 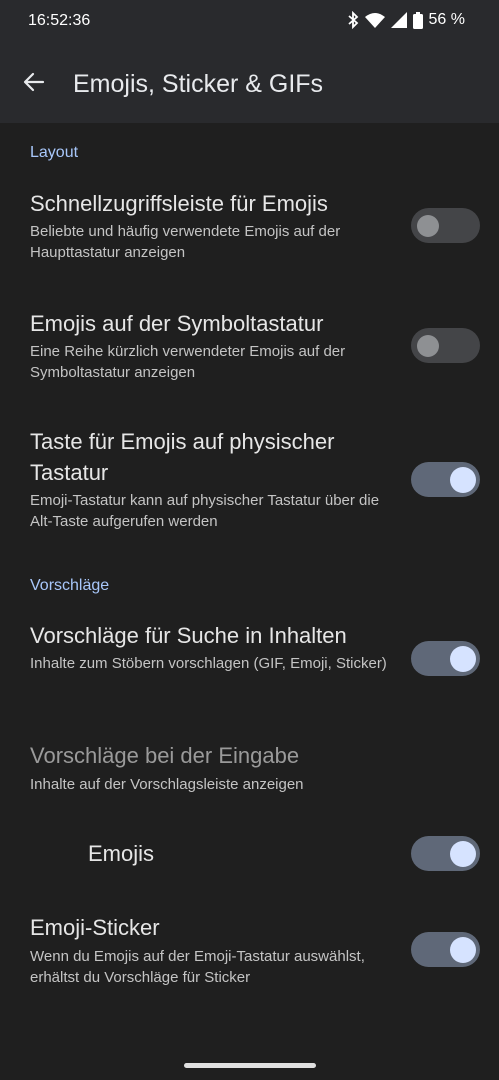 I want to click on wifi-icon, so click(x=374, y=20).